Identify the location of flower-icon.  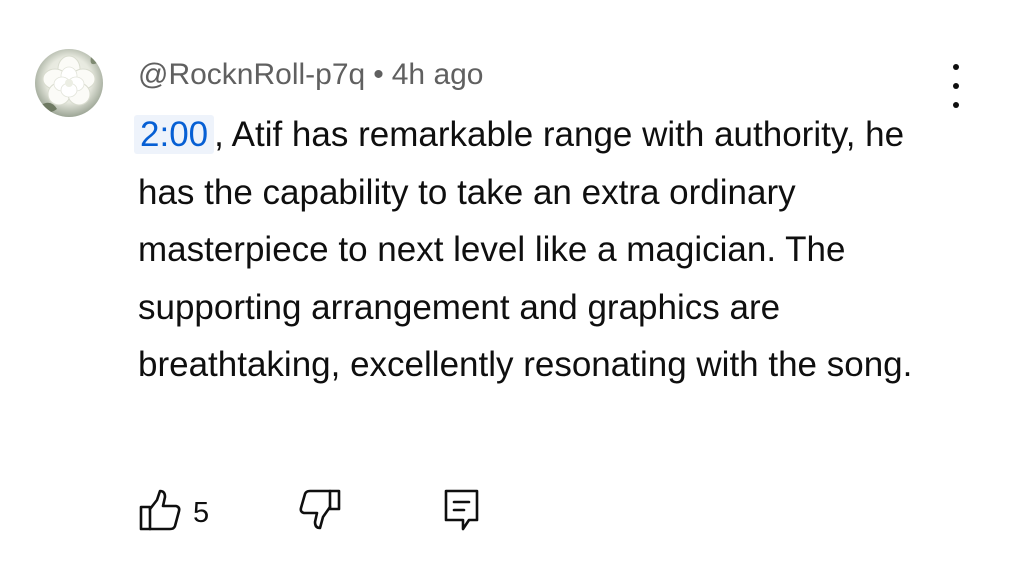
(70, 84).